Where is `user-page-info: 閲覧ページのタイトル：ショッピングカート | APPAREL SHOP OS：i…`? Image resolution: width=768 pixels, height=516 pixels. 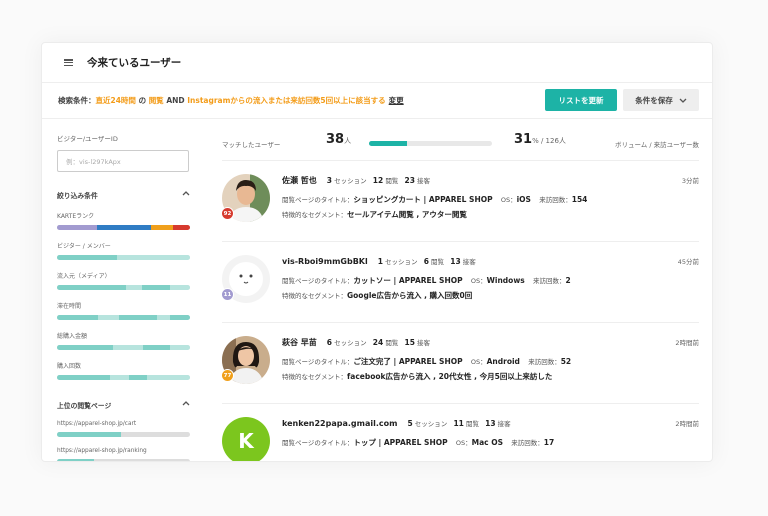 user-page-info: 閲覧ページのタイトル：ショッピングカート | APPAREL SHOP OS：i… is located at coordinates (434, 199).